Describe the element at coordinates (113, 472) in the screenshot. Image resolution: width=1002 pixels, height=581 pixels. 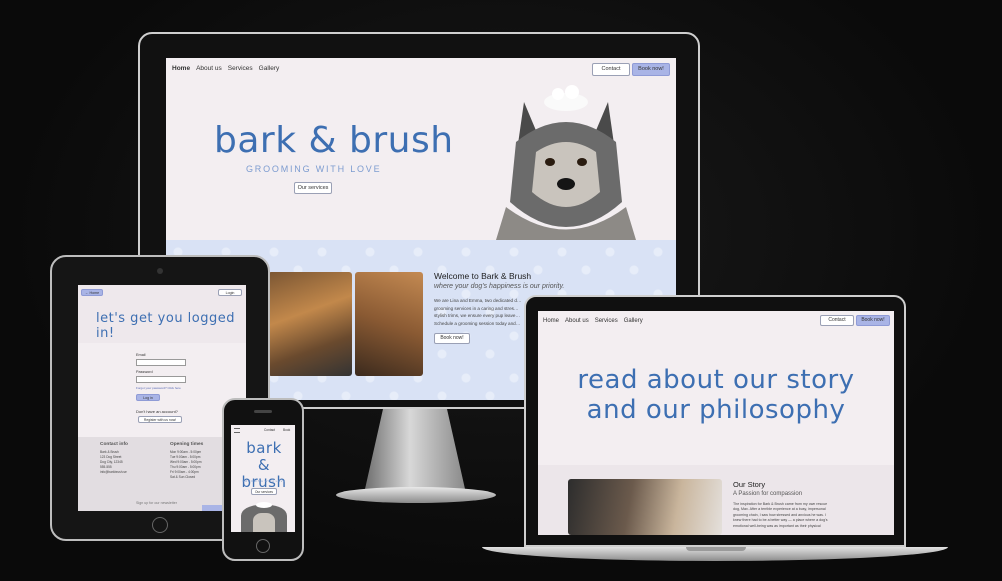
I see `contact-line: info@barkbrush.se` at that location.